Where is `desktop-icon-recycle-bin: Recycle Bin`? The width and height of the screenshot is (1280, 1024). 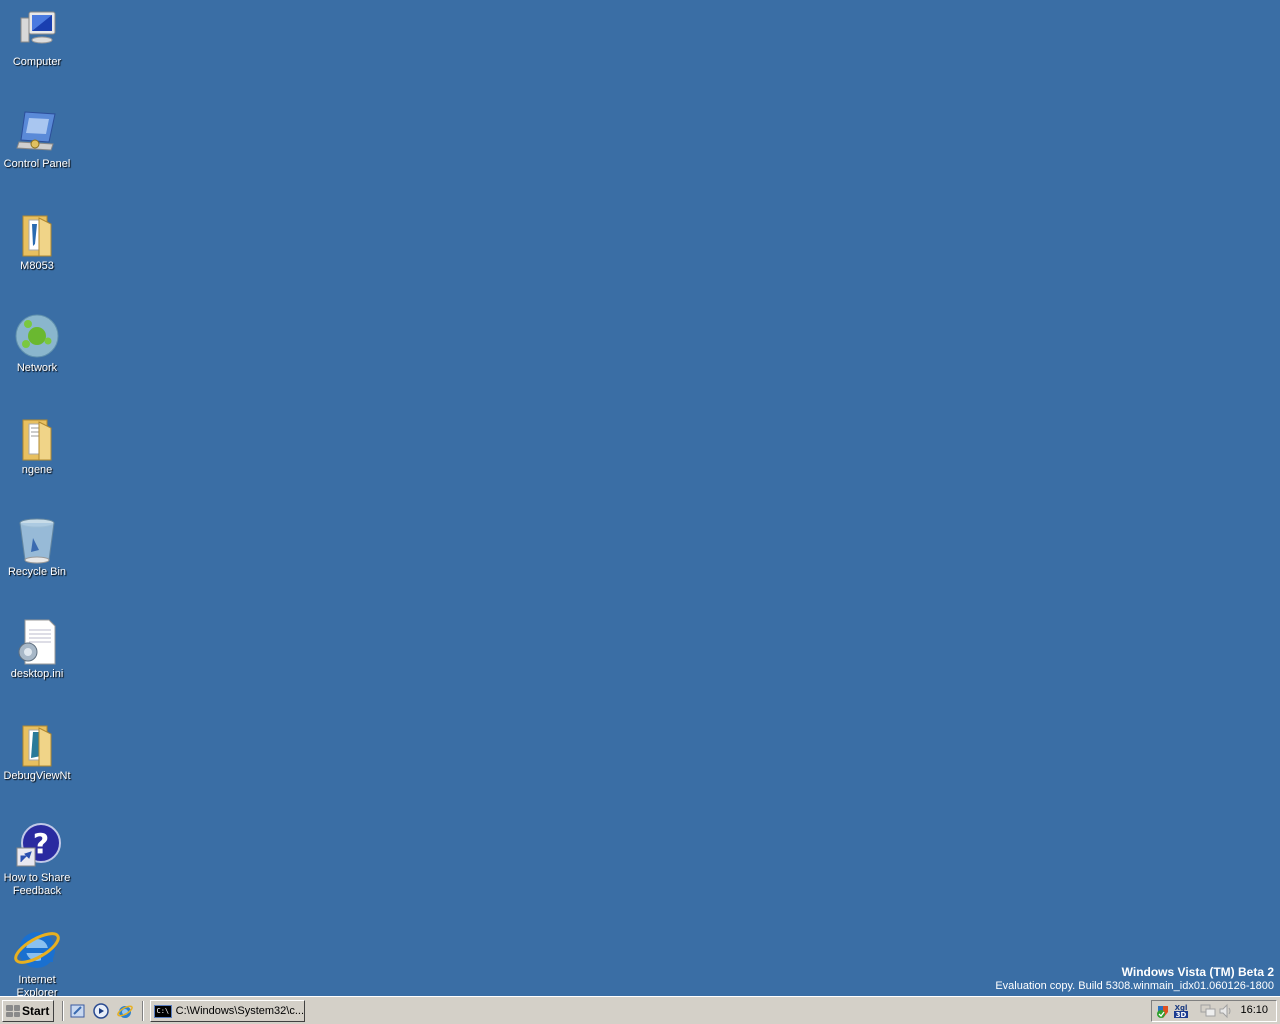 desktop-icon-recycle-bin: Recycle Bin is located at coordinates (37, 545).